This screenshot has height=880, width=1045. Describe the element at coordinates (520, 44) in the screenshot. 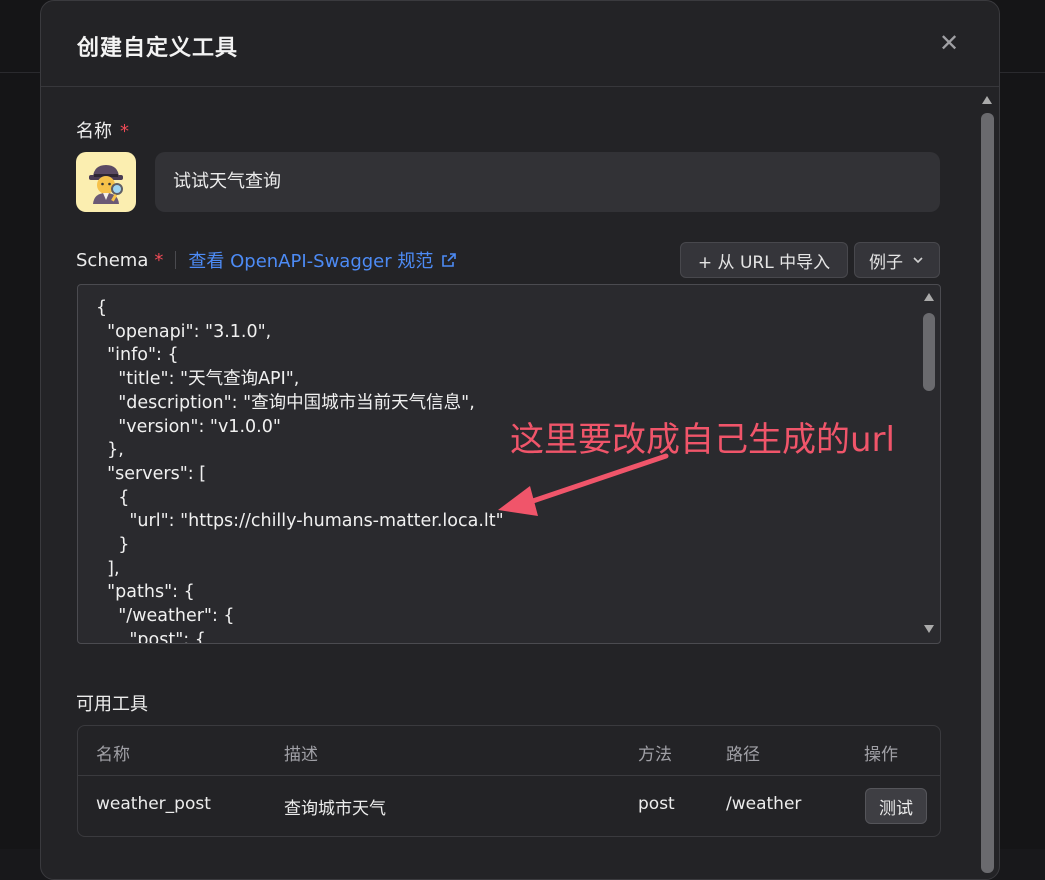

I see `dialog-header: 创建自定义工具 ✕` at that location.